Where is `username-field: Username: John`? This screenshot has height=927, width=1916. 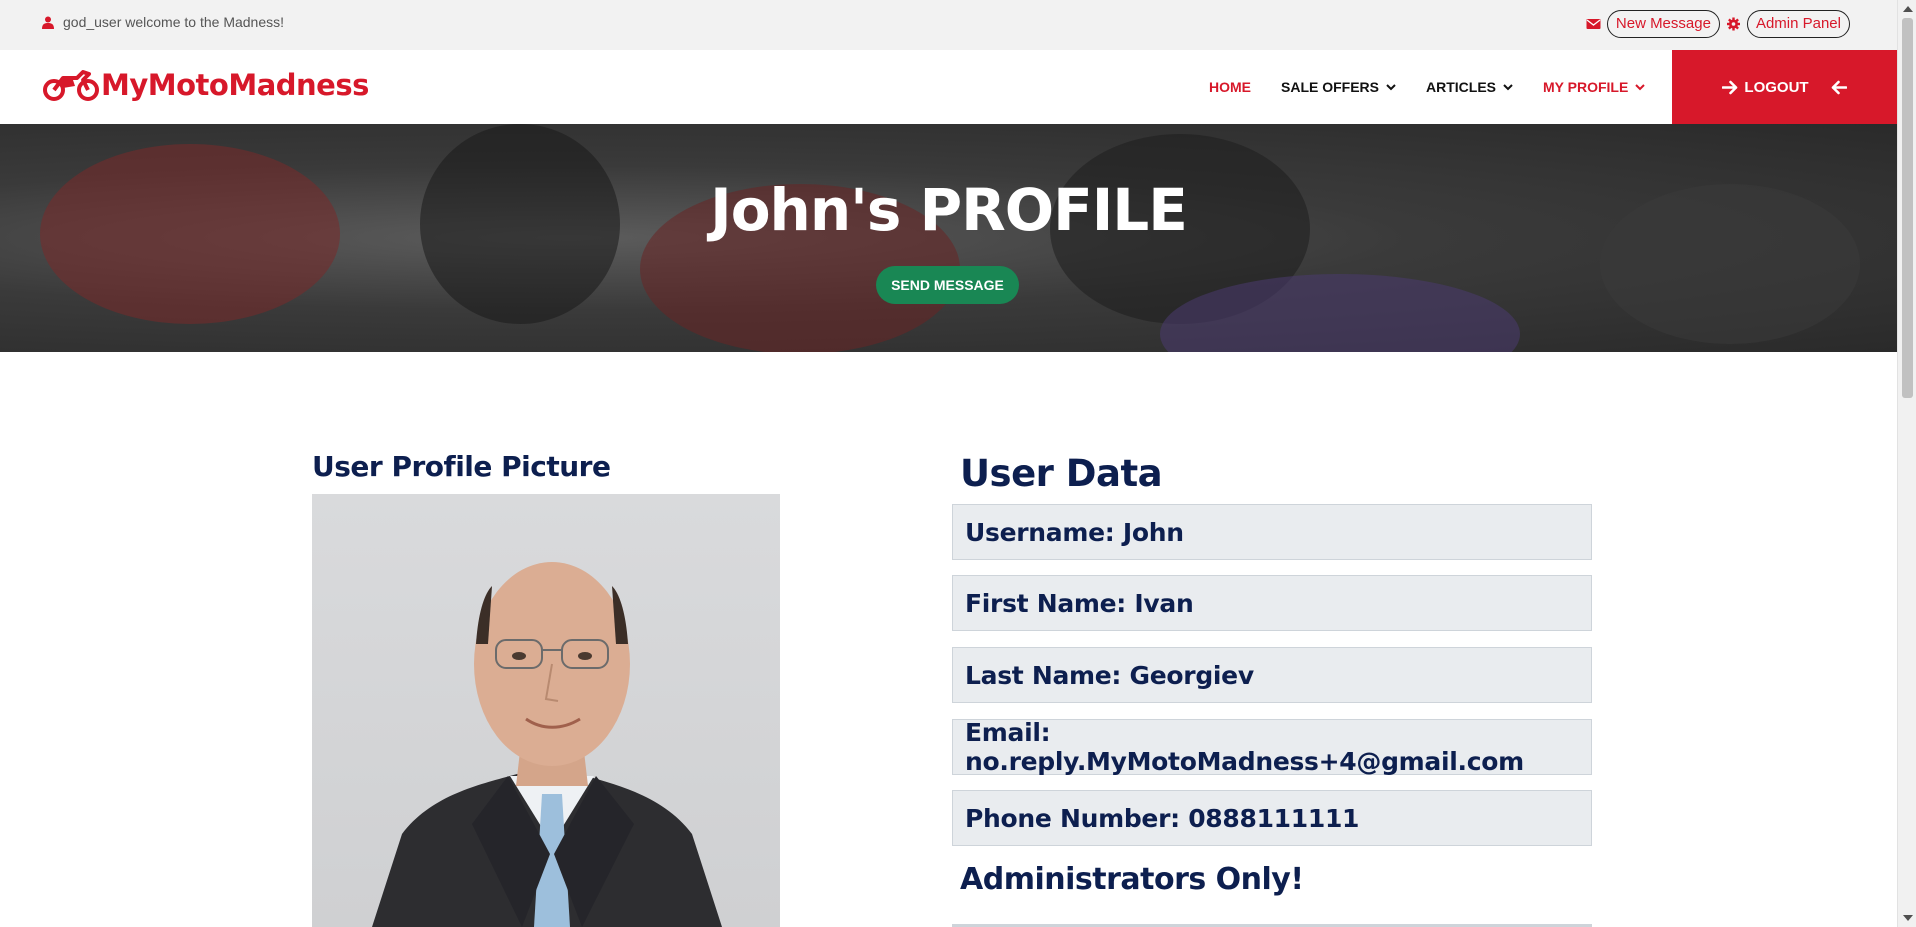
username-field: Username: John is located at coordinates (1272, 532).